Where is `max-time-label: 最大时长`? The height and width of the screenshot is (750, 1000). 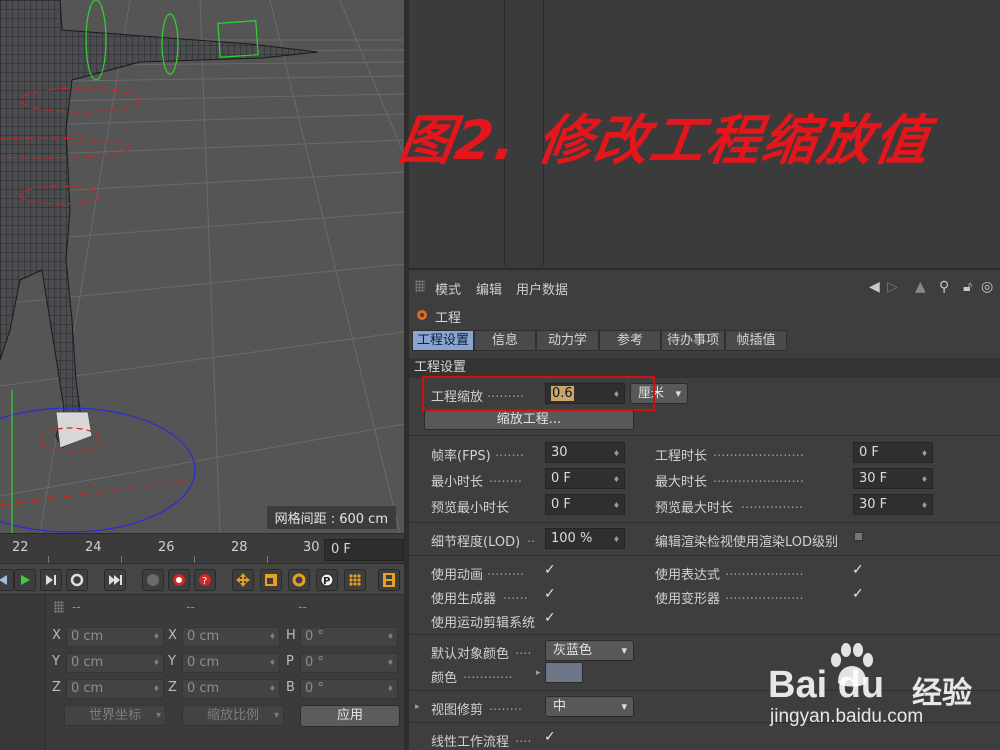 max-time-label: 最大时长 is located at coordinates (681, 482).